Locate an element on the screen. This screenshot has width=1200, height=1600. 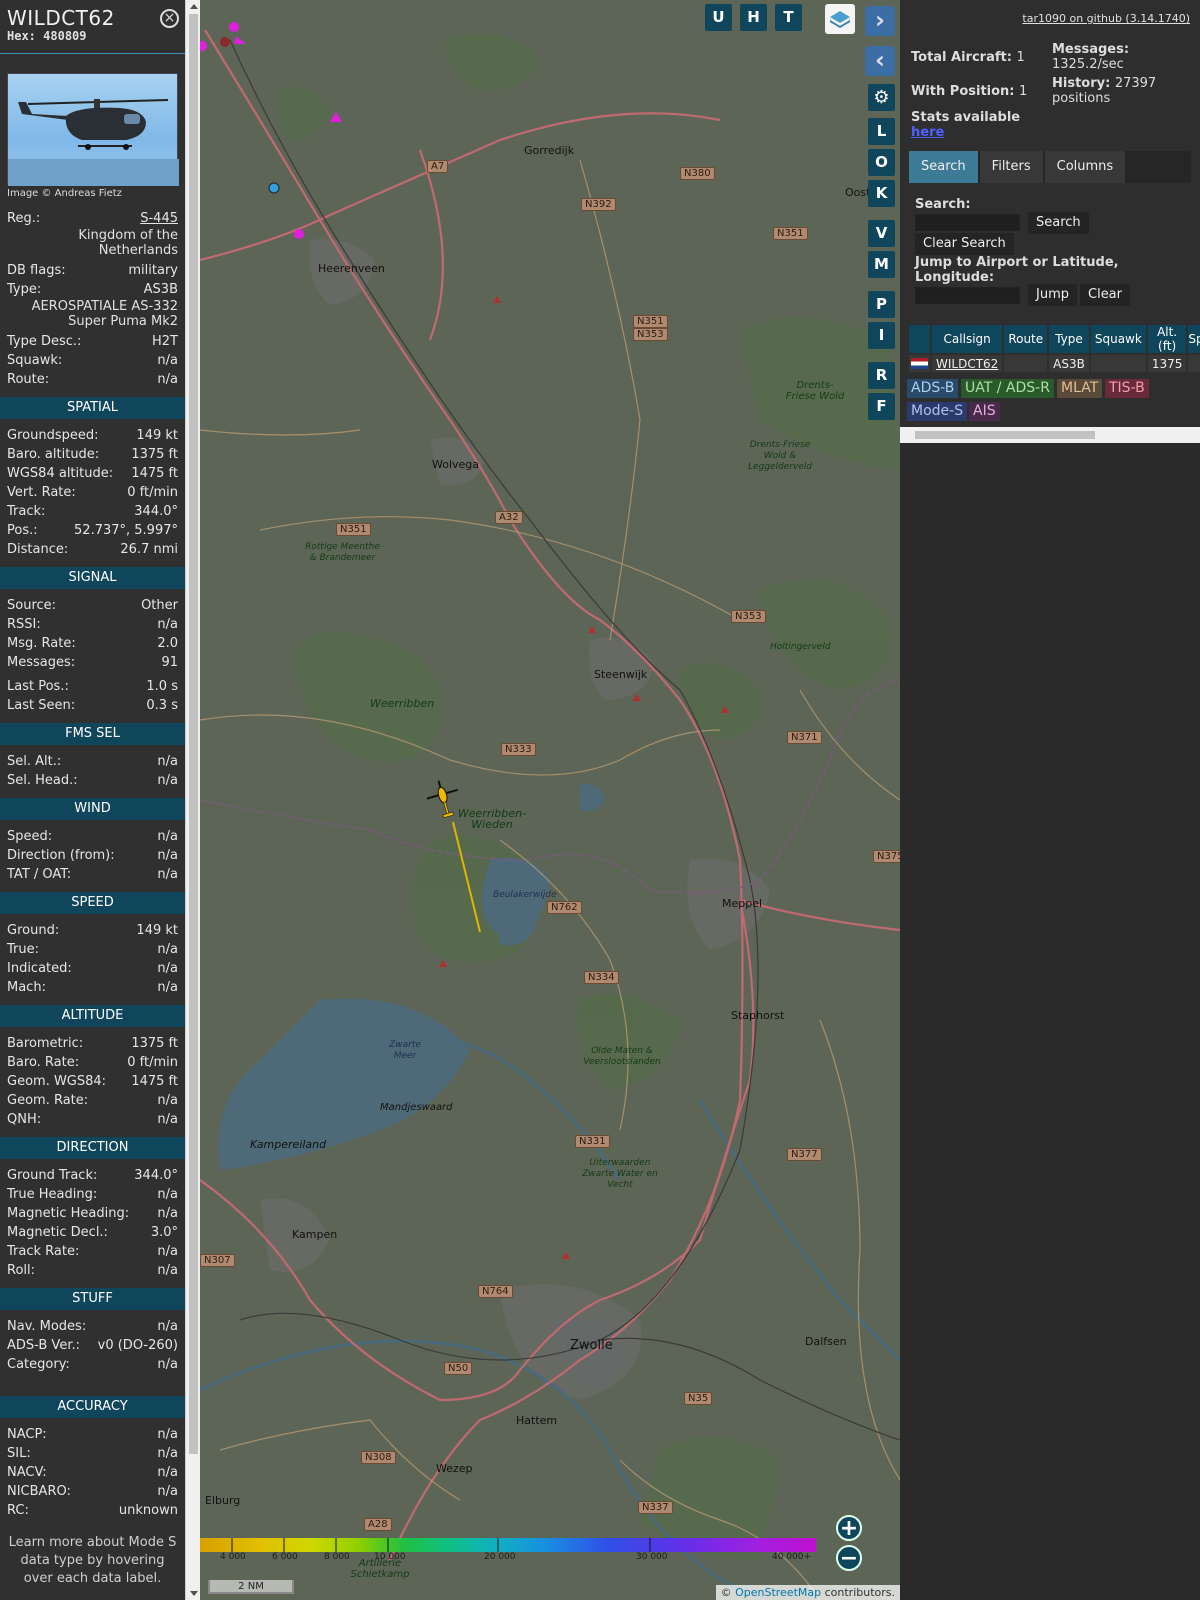
info-label: RC: is located at coordinates (18, 1510).